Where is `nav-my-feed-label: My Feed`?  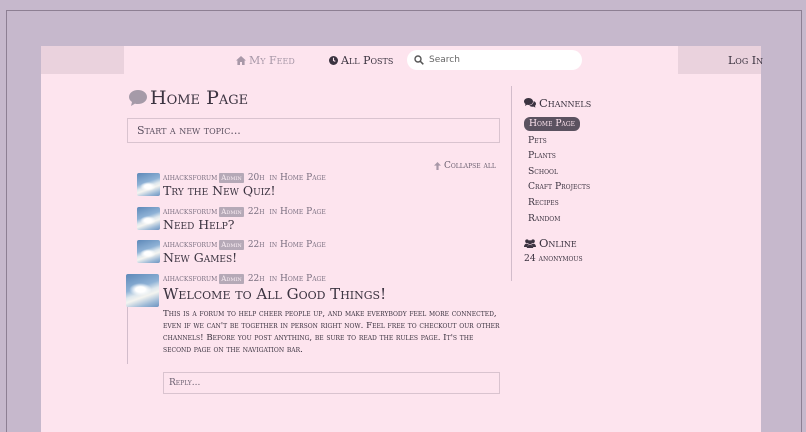 nav-my-feed-label: My Feed is located at coordinates (272, 60).